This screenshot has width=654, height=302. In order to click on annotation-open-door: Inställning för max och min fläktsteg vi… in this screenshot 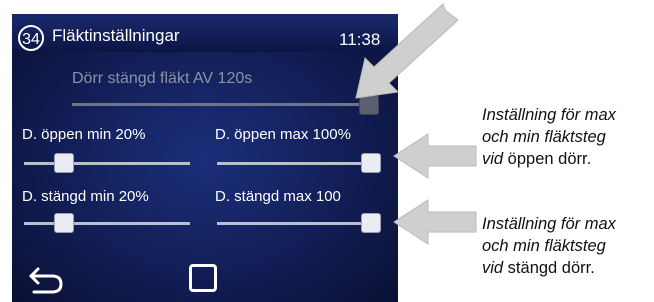, I will do `click(549, 137)`.